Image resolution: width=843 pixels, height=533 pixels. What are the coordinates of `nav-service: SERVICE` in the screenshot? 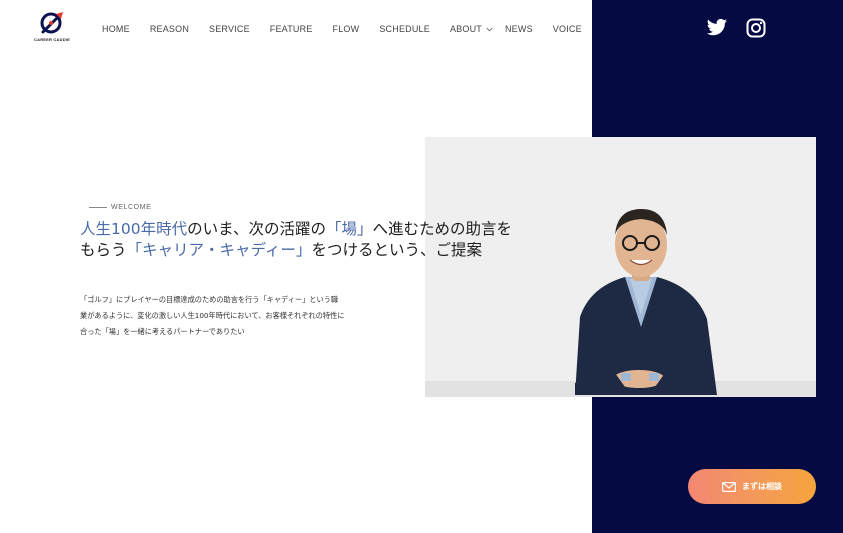 It's located at (229, 29).